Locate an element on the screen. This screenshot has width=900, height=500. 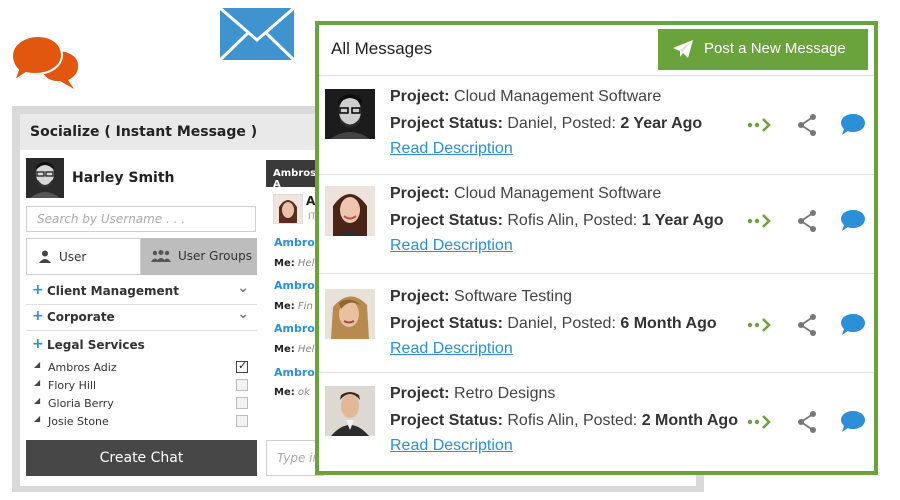
member-name: Flory Hill is located at coordinates (72, 385).